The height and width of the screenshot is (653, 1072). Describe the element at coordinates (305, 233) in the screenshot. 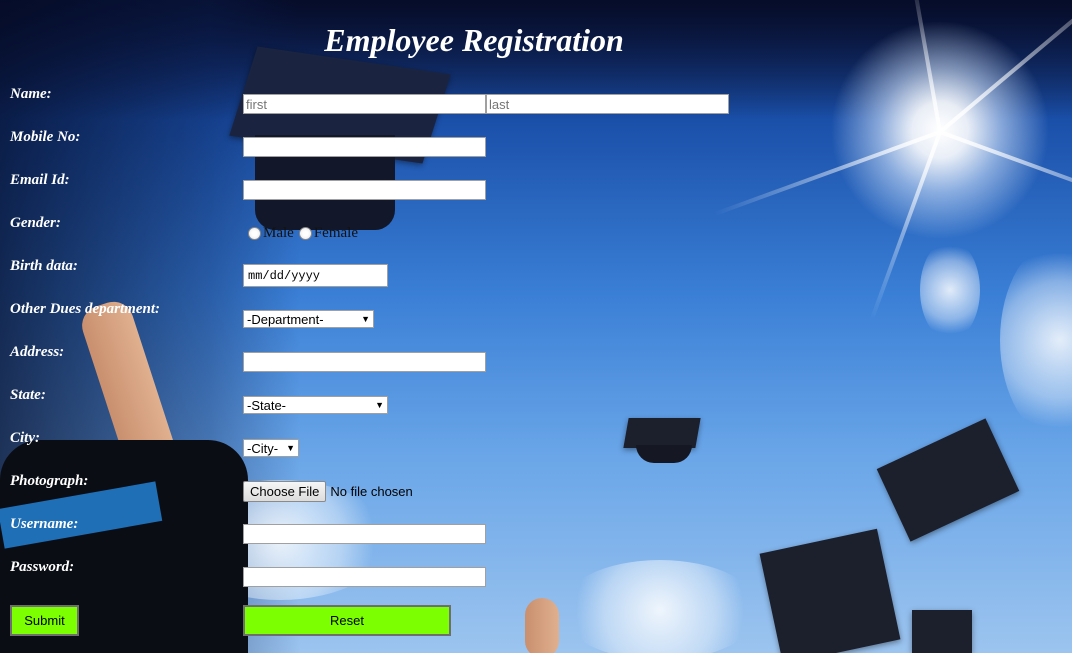

I see `female-radio` at that location.